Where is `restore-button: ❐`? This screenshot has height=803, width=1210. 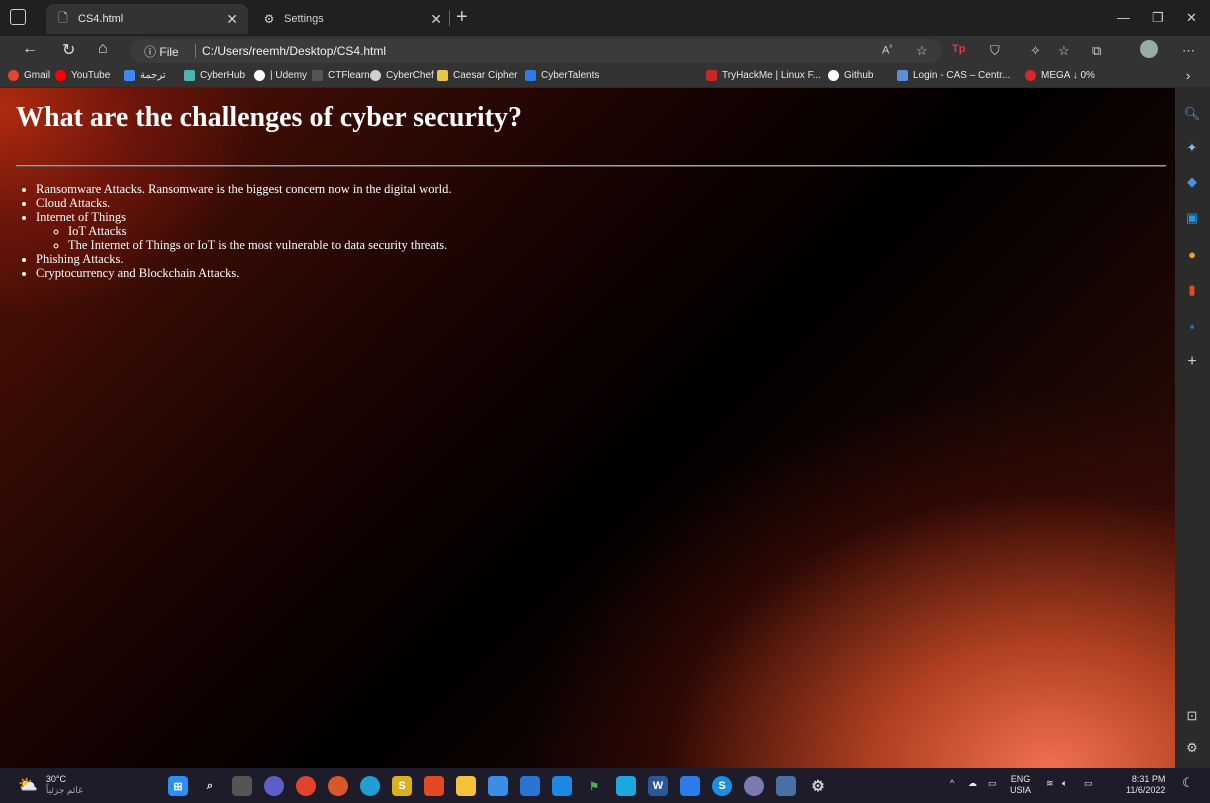
restore-button: ❐ is located at coordinates (1158, 18).